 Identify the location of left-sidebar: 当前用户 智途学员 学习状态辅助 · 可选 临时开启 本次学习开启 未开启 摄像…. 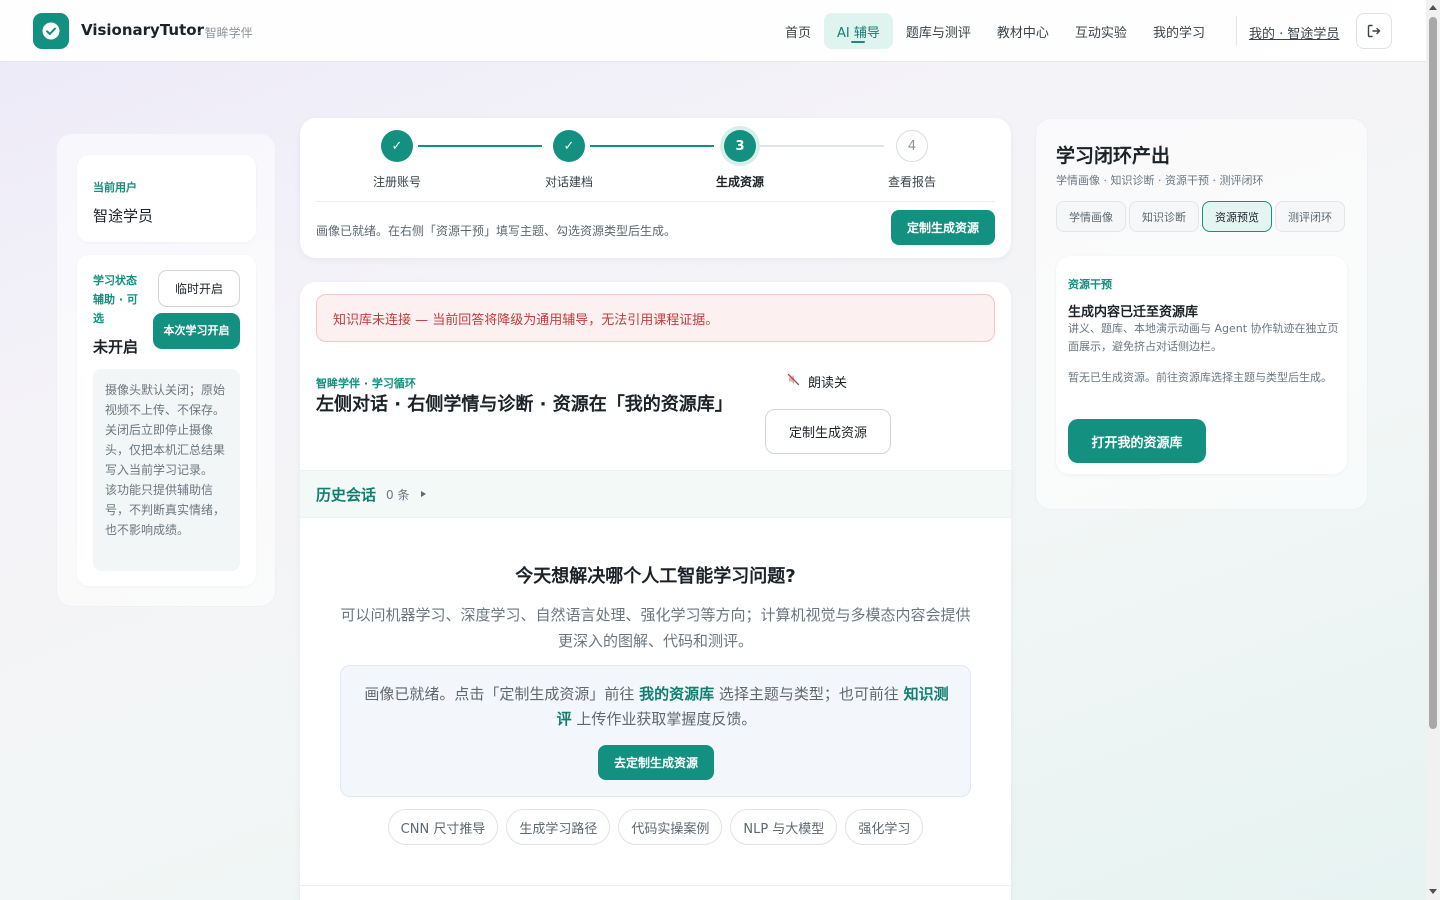
(166, 370).